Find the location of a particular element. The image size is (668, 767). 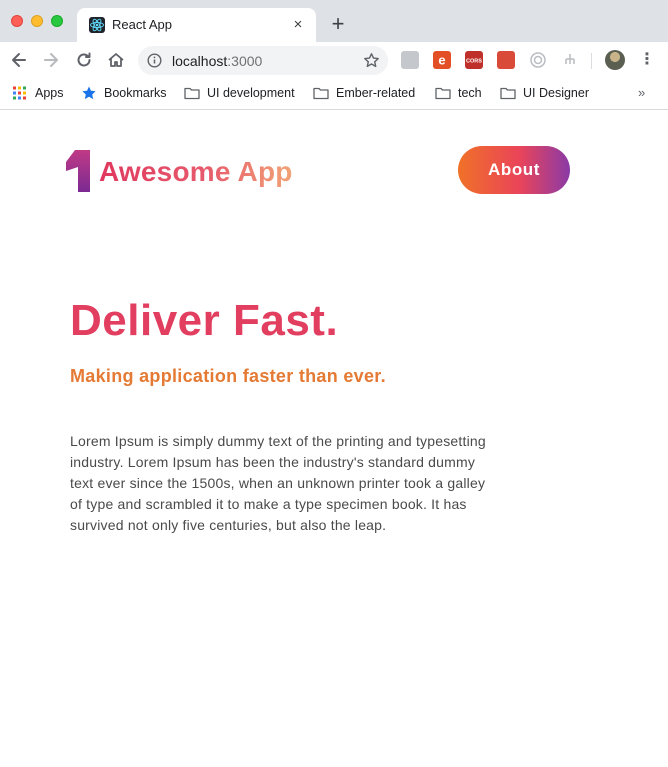

bookmark-ui-development: UI development is located at coordinates (239, 93).